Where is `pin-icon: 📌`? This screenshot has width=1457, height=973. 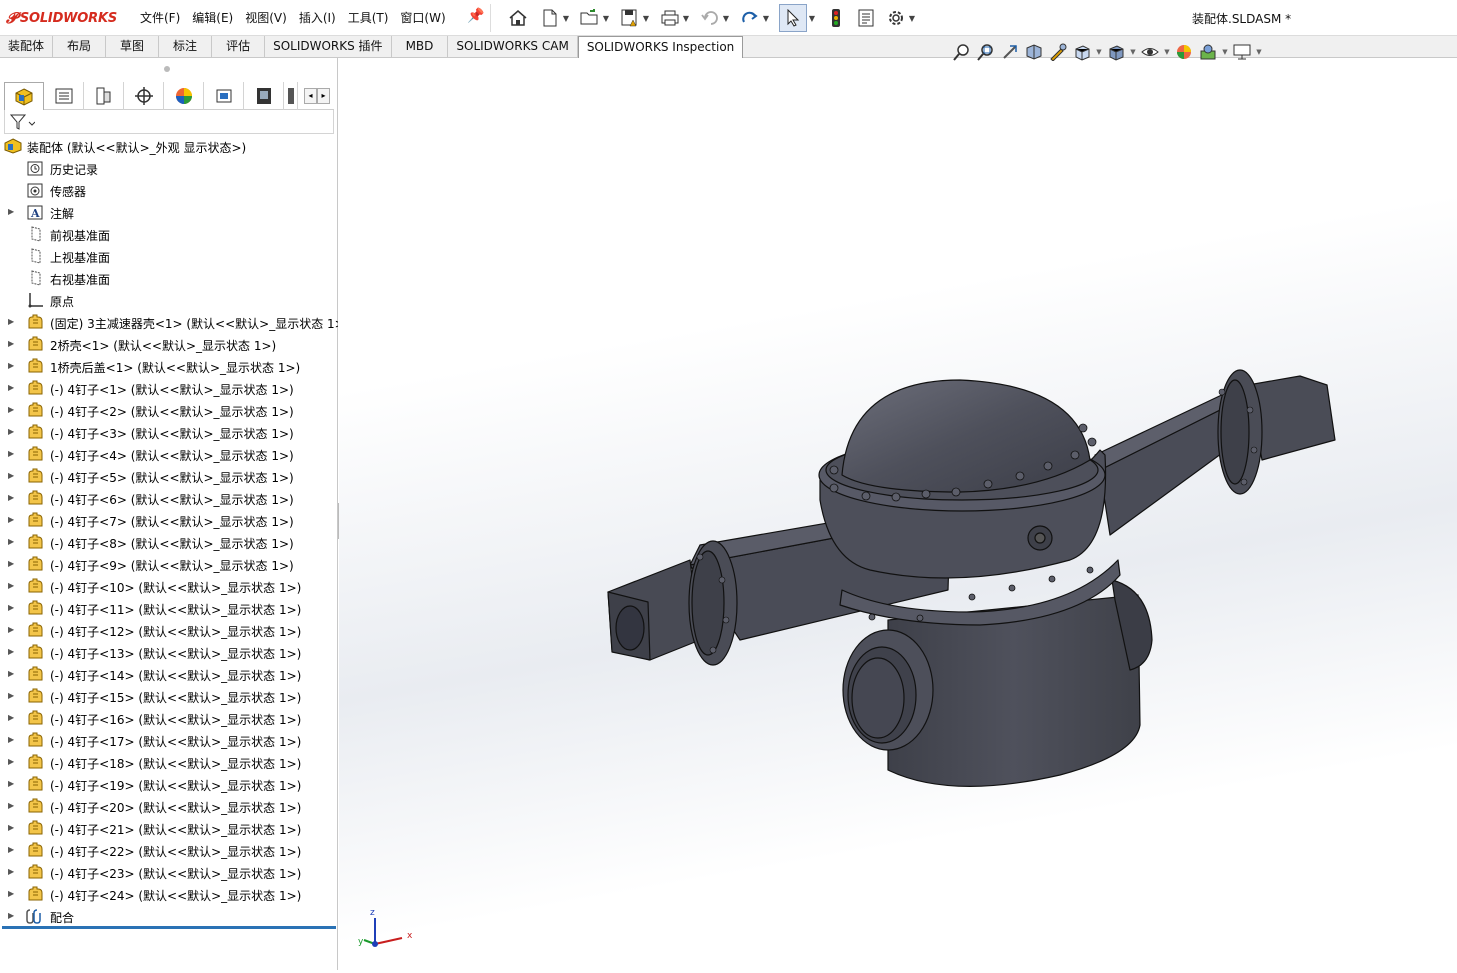 pin-icon: 📌 is located at coordinates (475, 16).